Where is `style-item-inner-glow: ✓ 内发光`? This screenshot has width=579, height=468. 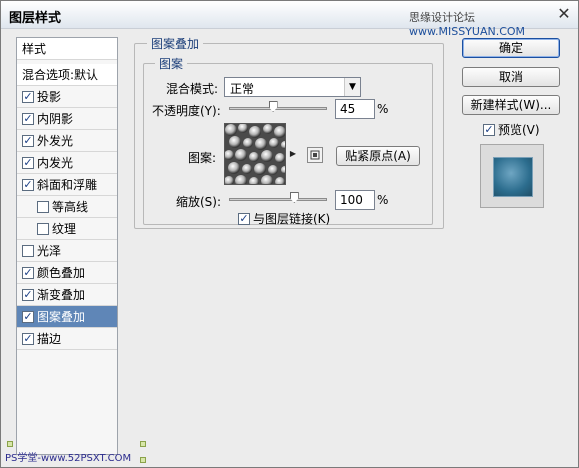 style-item-inner-glow: ✓ 内发光 is located at coordinates (67, 163).